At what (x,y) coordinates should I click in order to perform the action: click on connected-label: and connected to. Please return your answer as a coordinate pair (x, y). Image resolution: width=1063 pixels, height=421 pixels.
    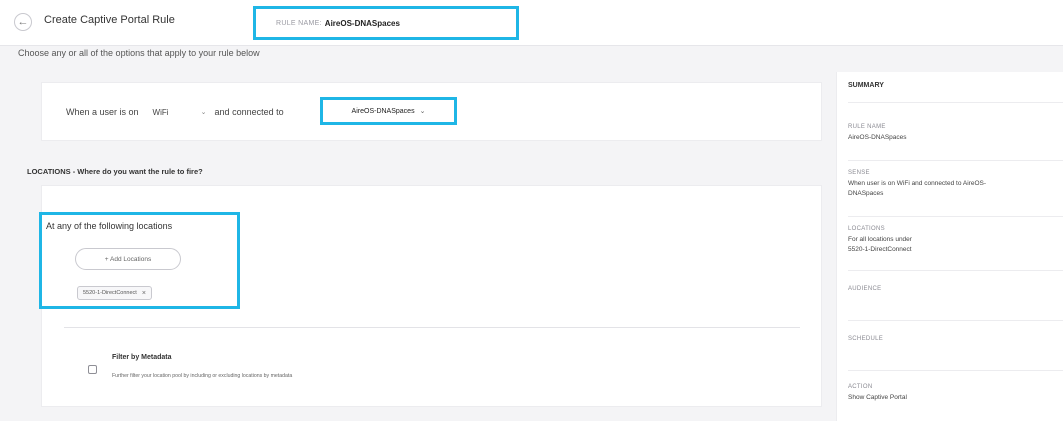
    Looking at the image, I should click on (249, 112).